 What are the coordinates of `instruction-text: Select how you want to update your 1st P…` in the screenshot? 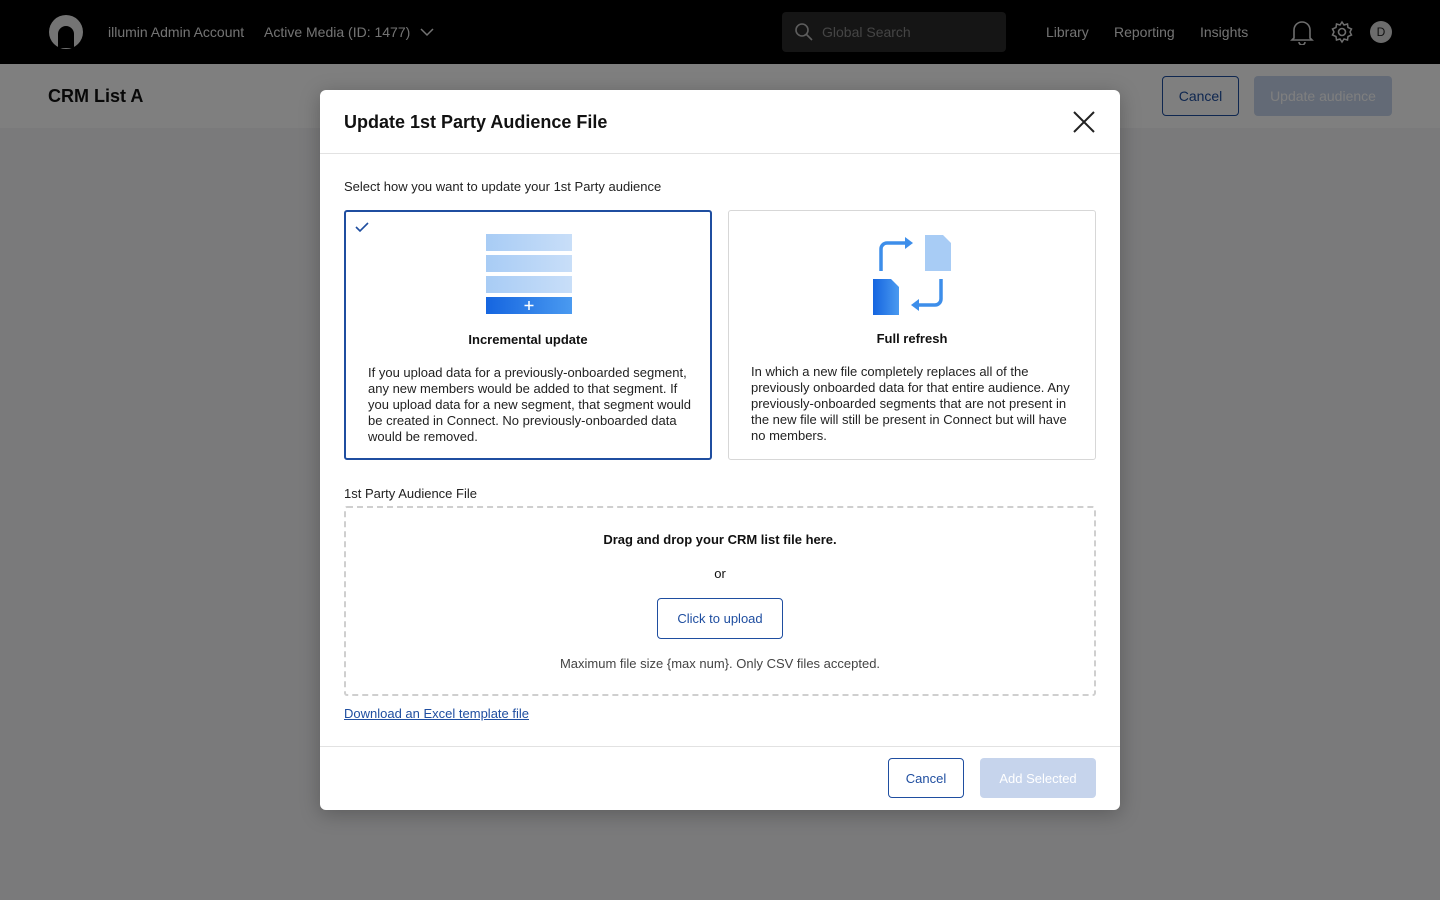 It's located at (503, 186).